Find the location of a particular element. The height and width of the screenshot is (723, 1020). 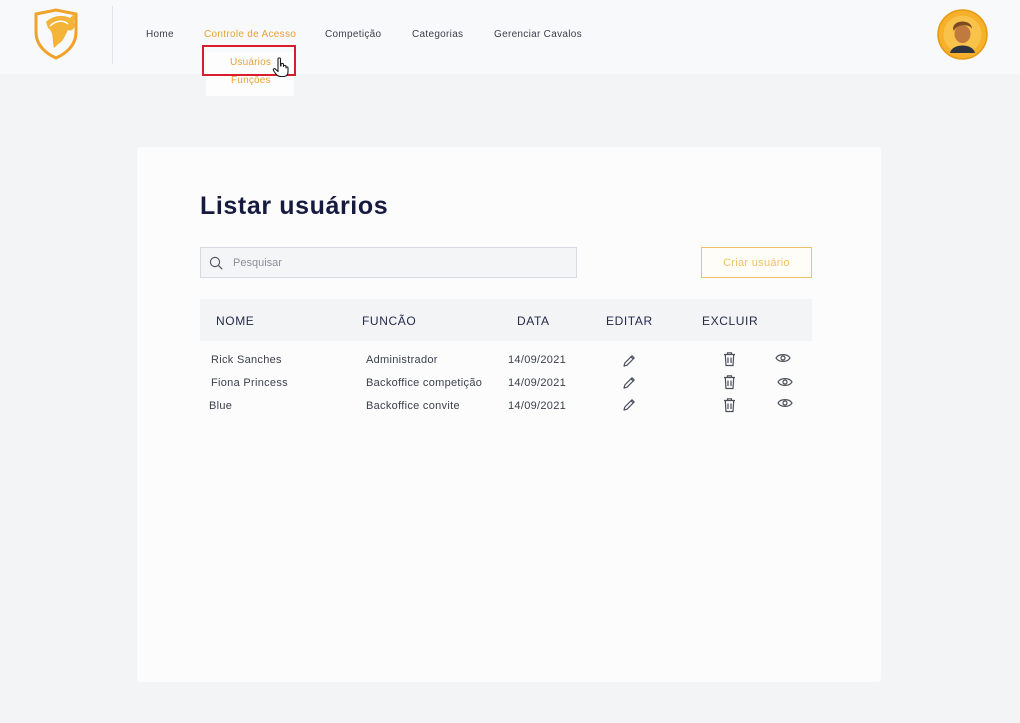

row-role: Backoffice competição is located at coordinates (424, 383).